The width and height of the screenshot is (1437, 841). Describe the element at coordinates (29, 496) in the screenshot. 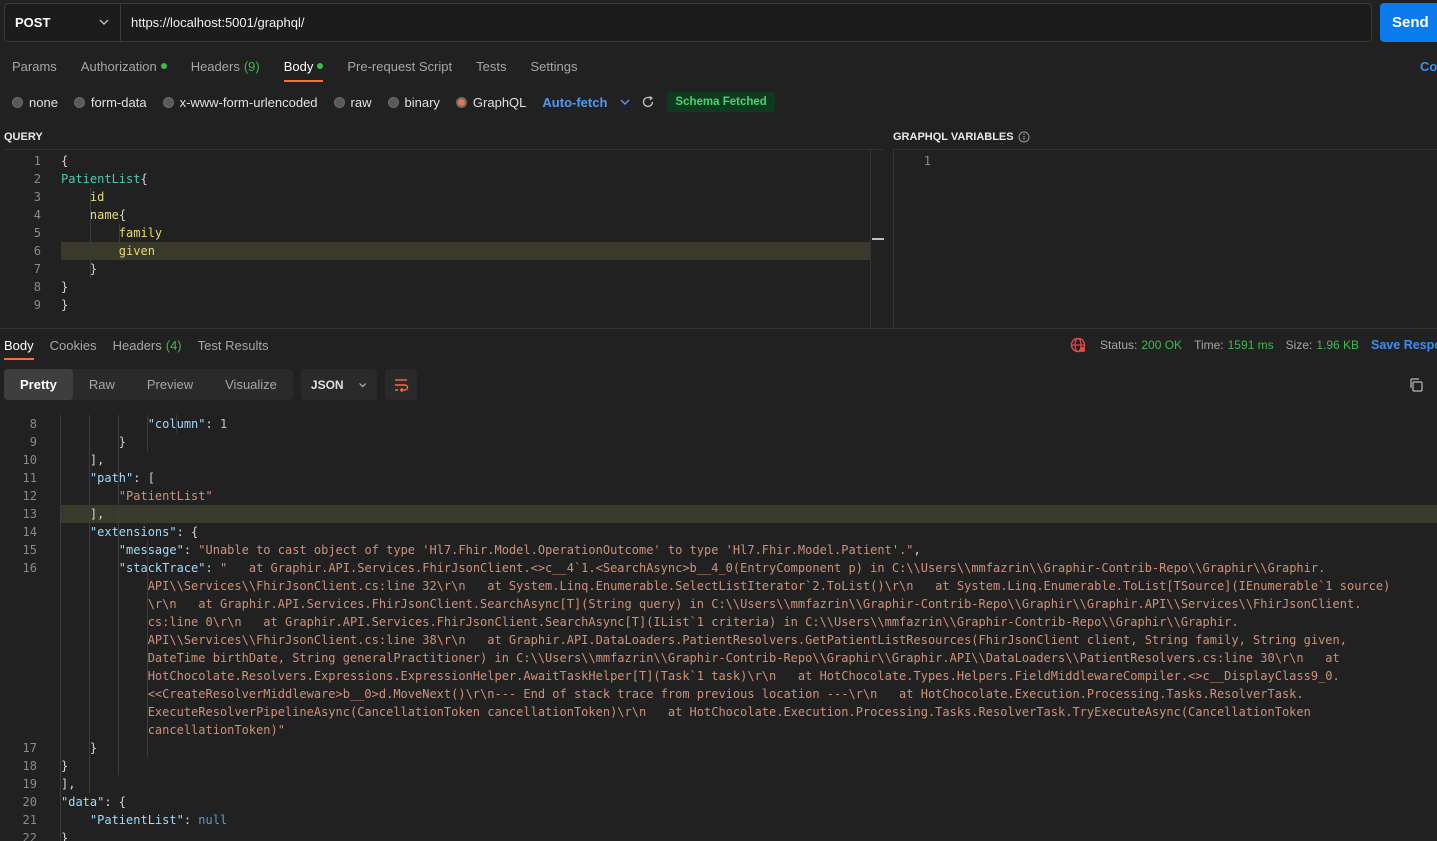

I see `line-number: 12` at that location.